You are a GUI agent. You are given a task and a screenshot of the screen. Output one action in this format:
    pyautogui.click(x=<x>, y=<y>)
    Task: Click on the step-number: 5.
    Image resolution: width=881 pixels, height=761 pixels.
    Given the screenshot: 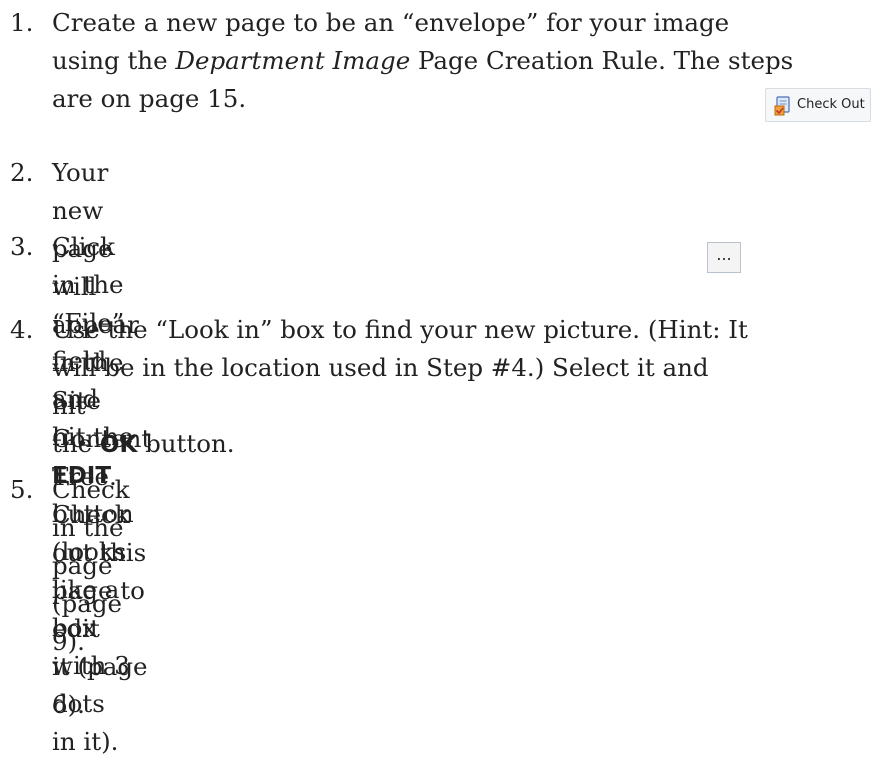 What is the action you would take?
    pyautogui.click(x=22, y=489)
    